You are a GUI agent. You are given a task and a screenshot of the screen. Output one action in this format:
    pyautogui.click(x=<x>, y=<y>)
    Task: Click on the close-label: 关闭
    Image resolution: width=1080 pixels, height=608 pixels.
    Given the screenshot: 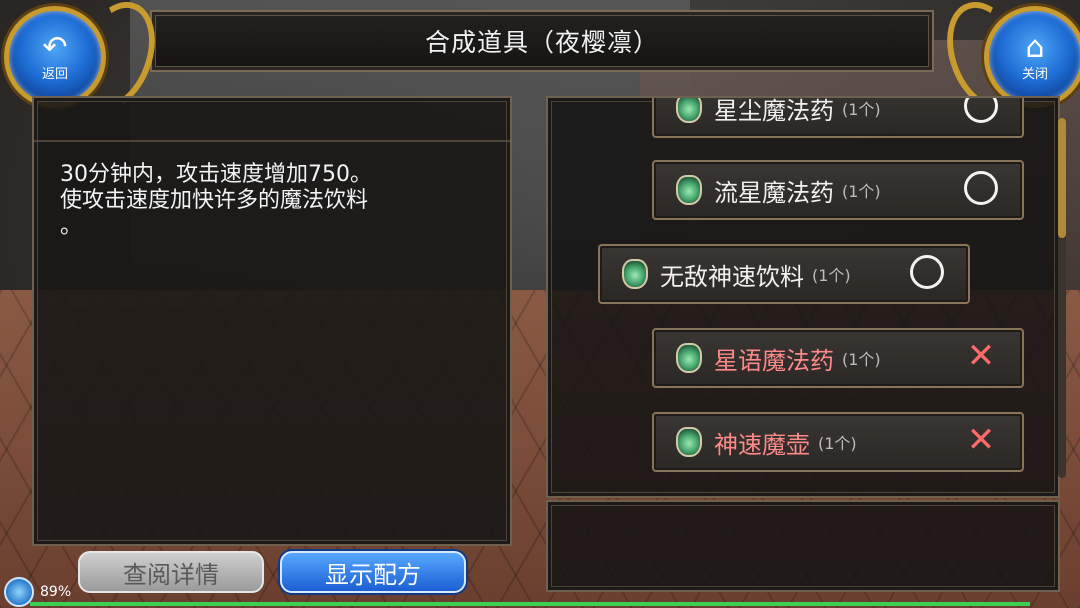 What is the action you would take?
    pyautogui.click(x=1034, y=74)
    